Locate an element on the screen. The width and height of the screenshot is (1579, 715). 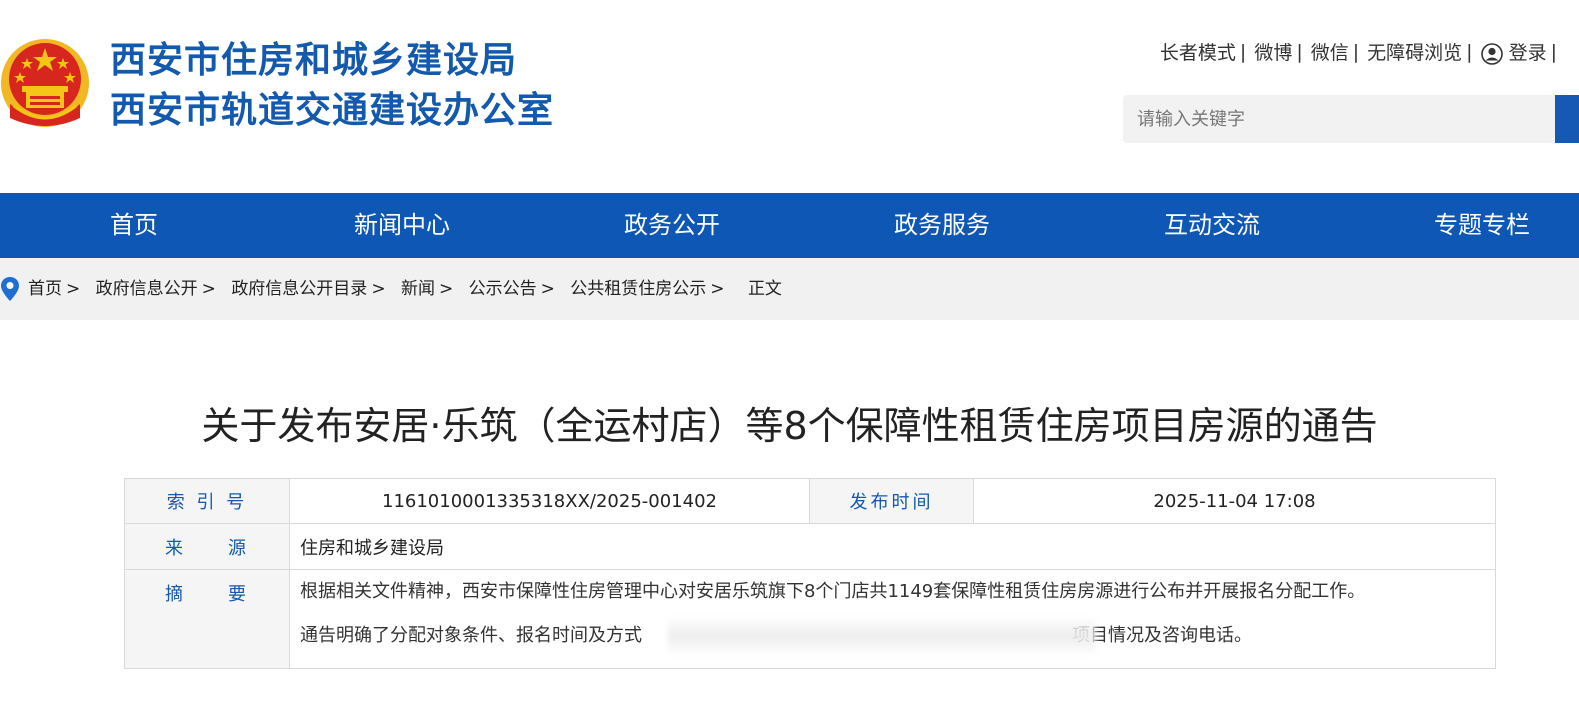
summary-line2-start: 通告明确了分配对象条件、报名时间及方式 is located at coordinates (471, 635).